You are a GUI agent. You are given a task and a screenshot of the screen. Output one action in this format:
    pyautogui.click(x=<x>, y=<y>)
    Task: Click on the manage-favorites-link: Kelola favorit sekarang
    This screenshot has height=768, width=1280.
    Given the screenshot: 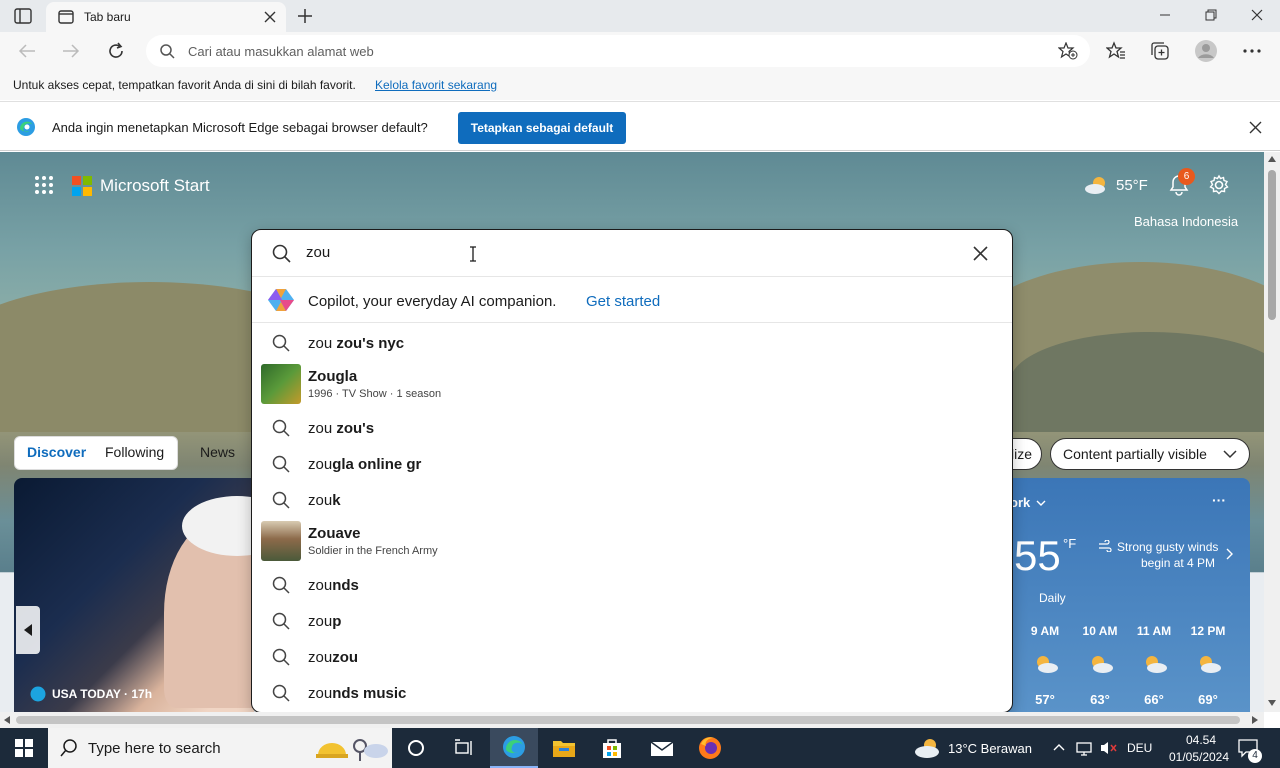 What is the action you would take?
    pyautogui.click(x=436, y=85)
    